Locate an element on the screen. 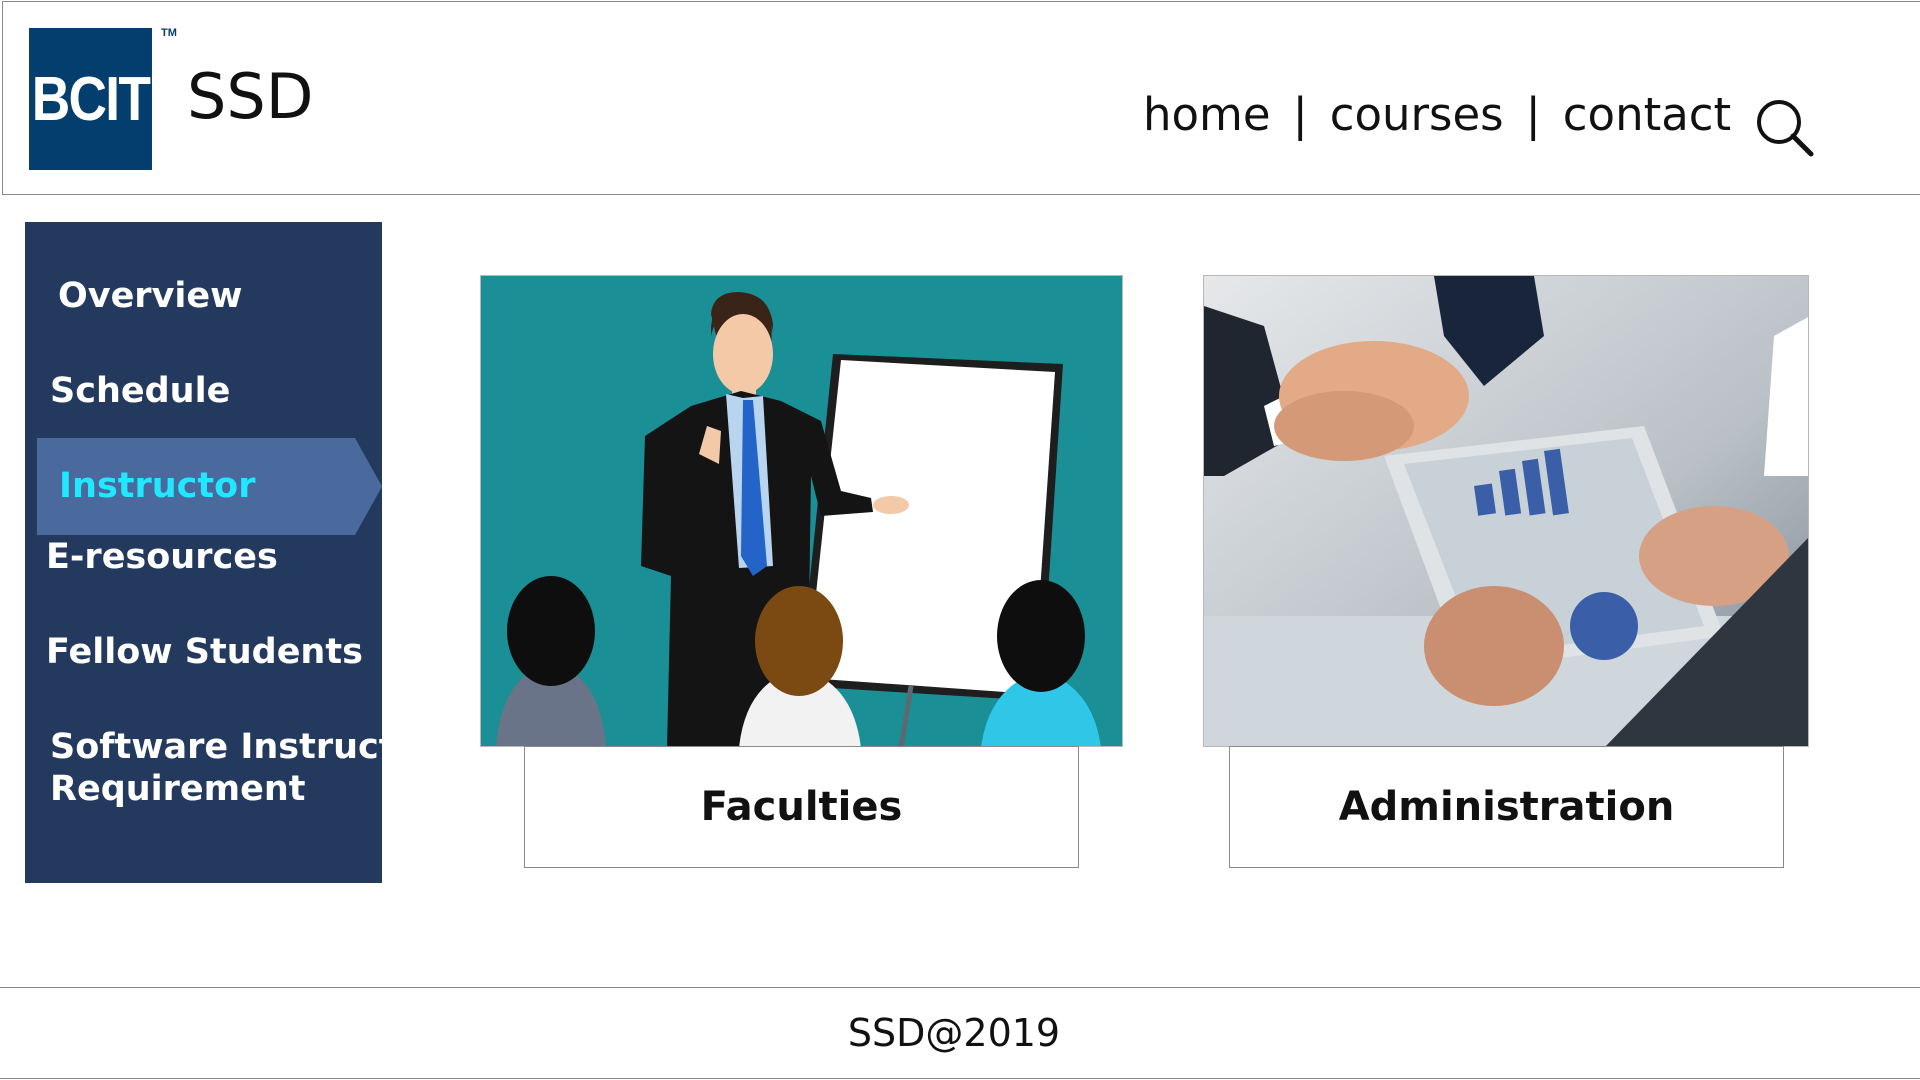 The height and width of the screenshot is (1080, 1920). sidebar-item-label: Instructor is located at coordinates (157, 486).